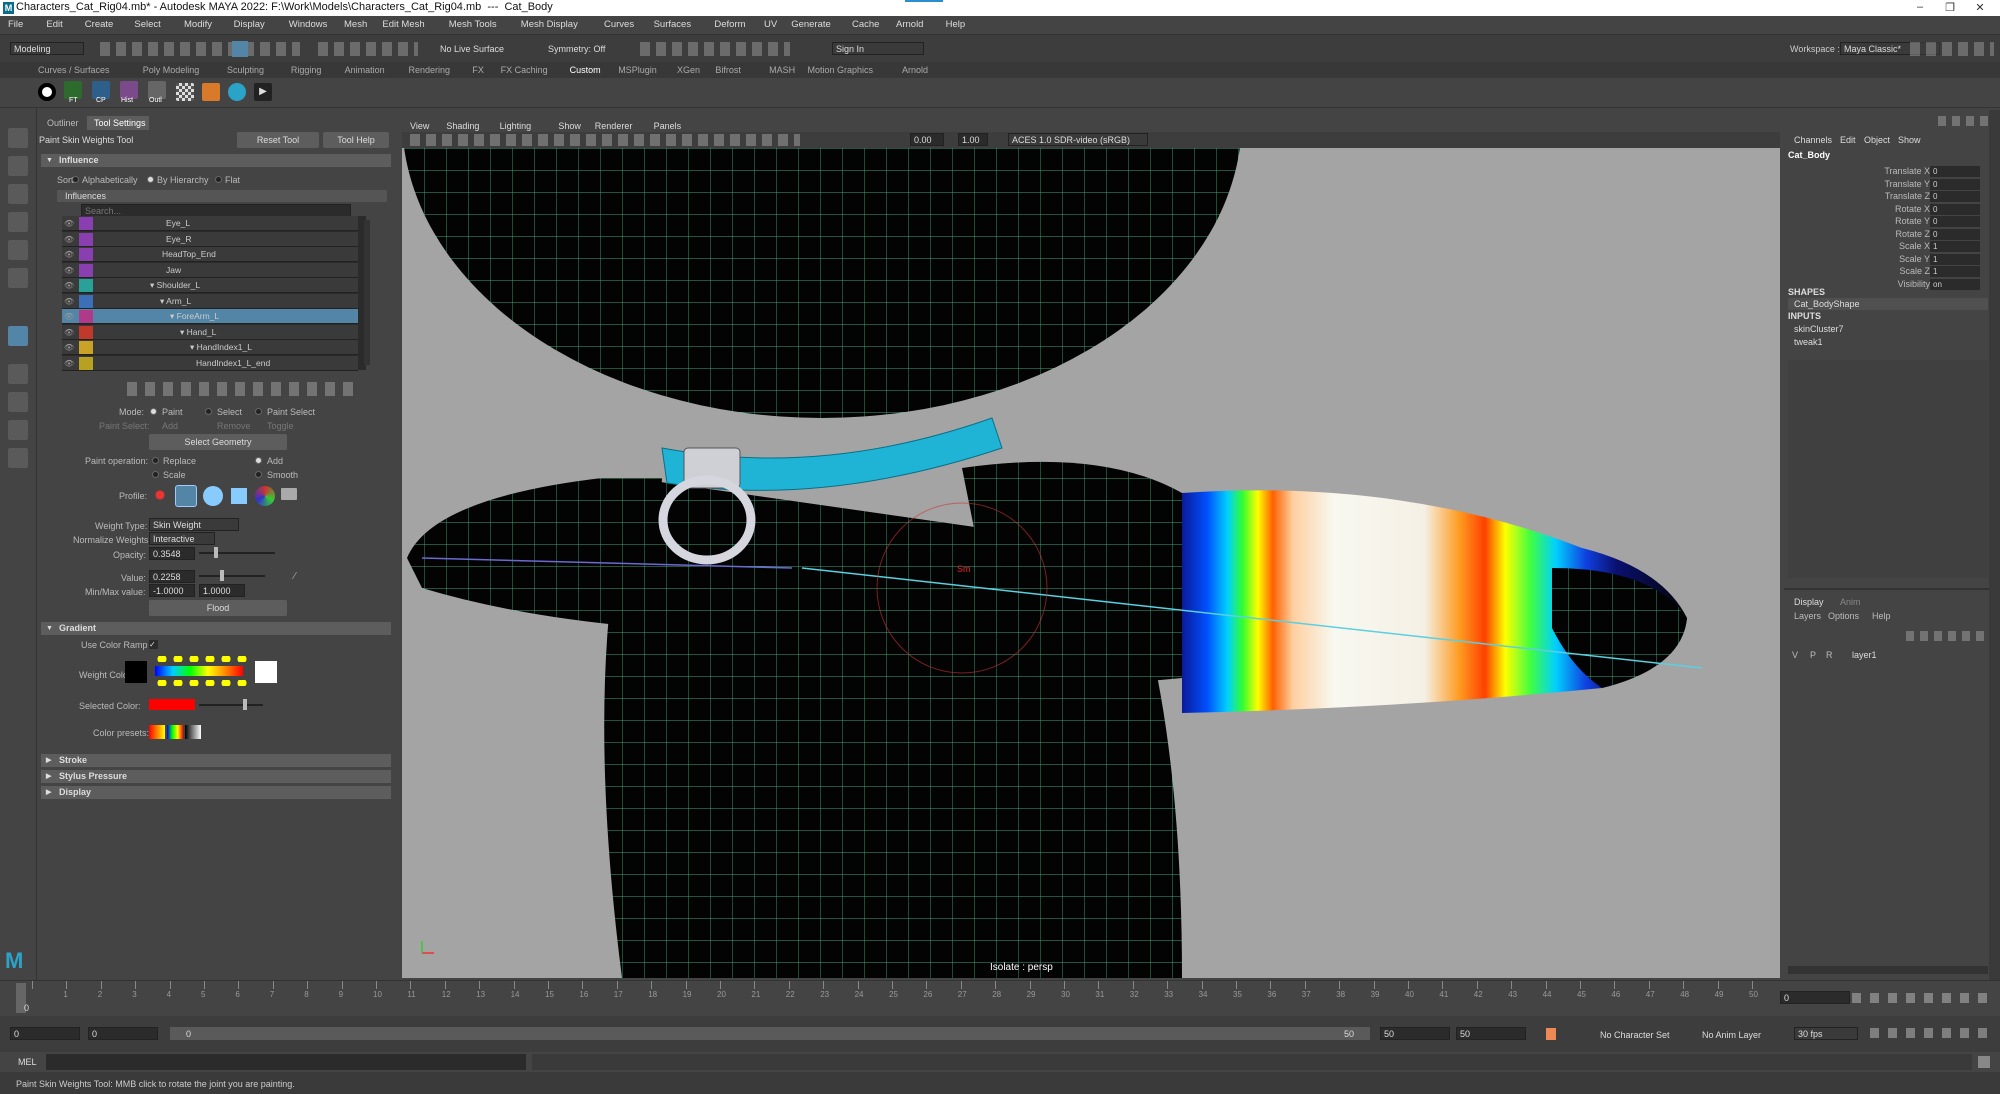  Describe the element at coordinates (211, 92) in the screenshot. I see `render-icon` at that location.